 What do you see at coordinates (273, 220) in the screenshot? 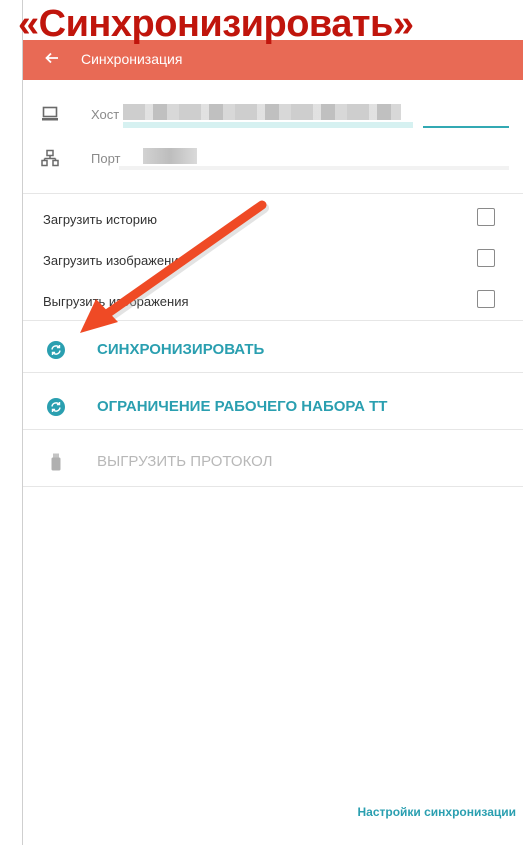
I see `checkbox-row-load-history: Загрузить историю` at bounding box center [273, 220].